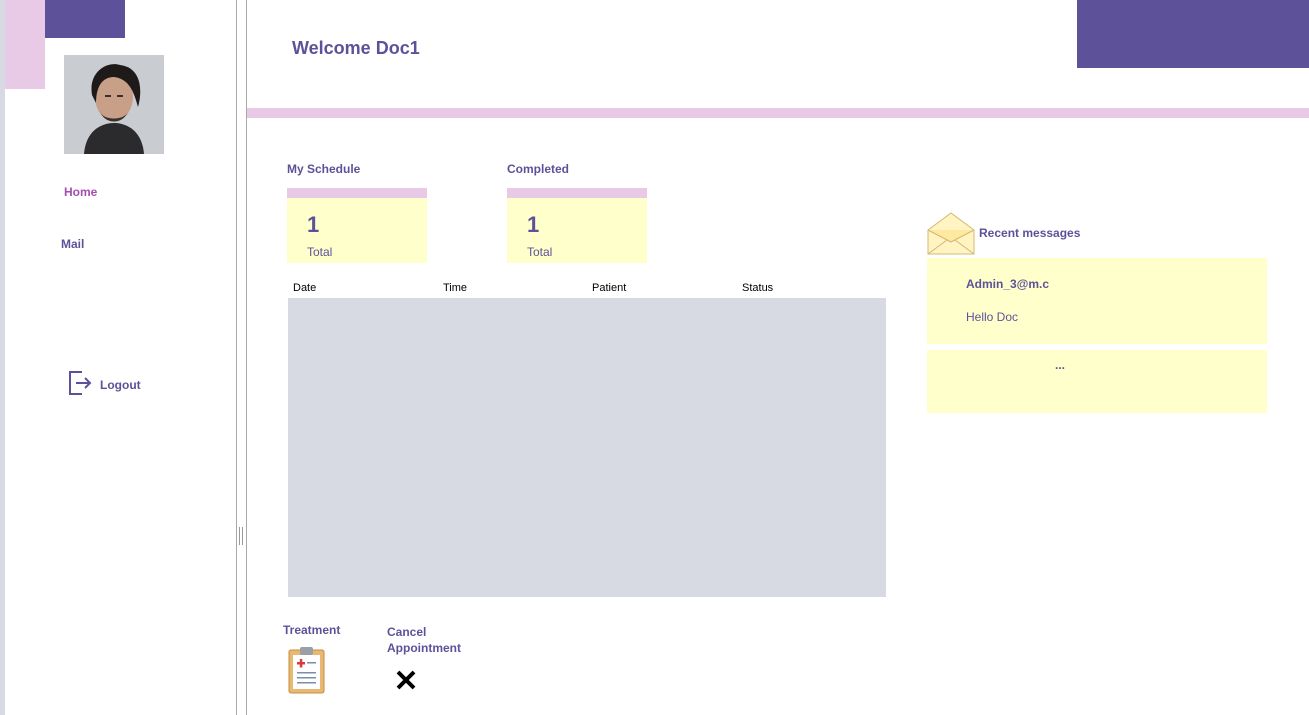 The width and height of the screenshot is (1309, 715). Describe the element at coordinates (992, 317) in the screenshot. I see `message-body: Hello Doc` at that location.